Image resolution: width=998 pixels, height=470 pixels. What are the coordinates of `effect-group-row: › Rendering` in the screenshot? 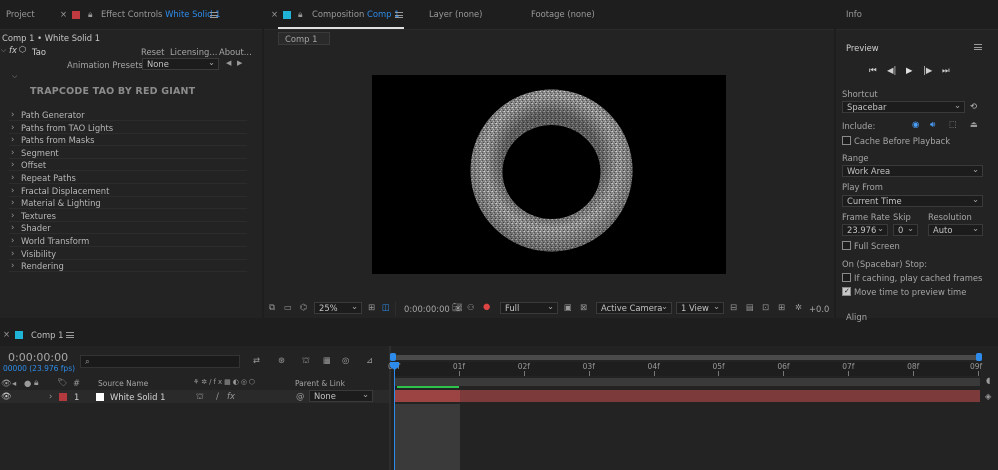 It's located at (128, 266).